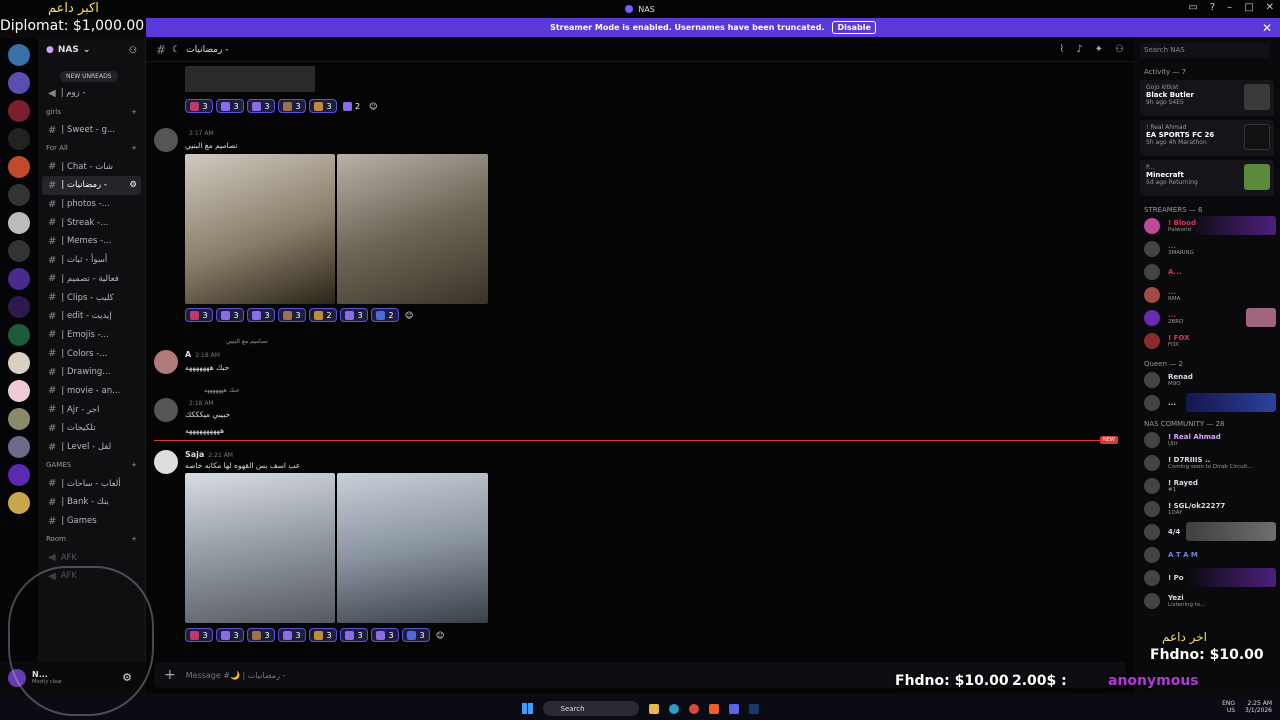 The height and width of the screenshot is (720, 1280). I want to click on member: ! Po, so click(1207, 577).